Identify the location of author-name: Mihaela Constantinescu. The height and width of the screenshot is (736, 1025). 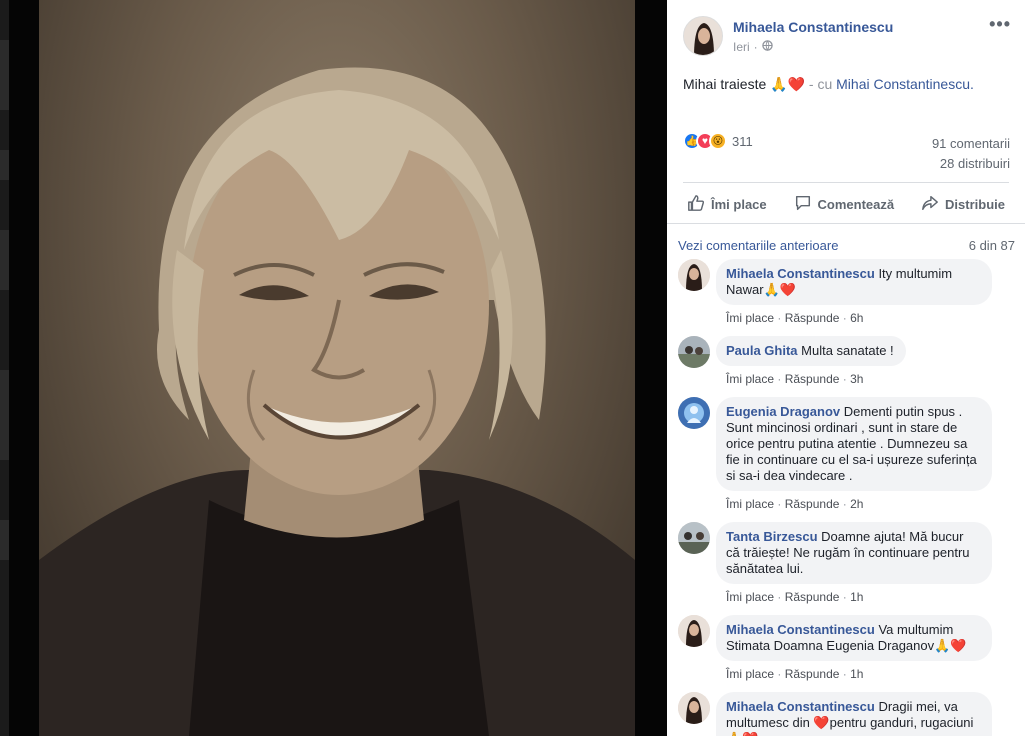
(813, 27).